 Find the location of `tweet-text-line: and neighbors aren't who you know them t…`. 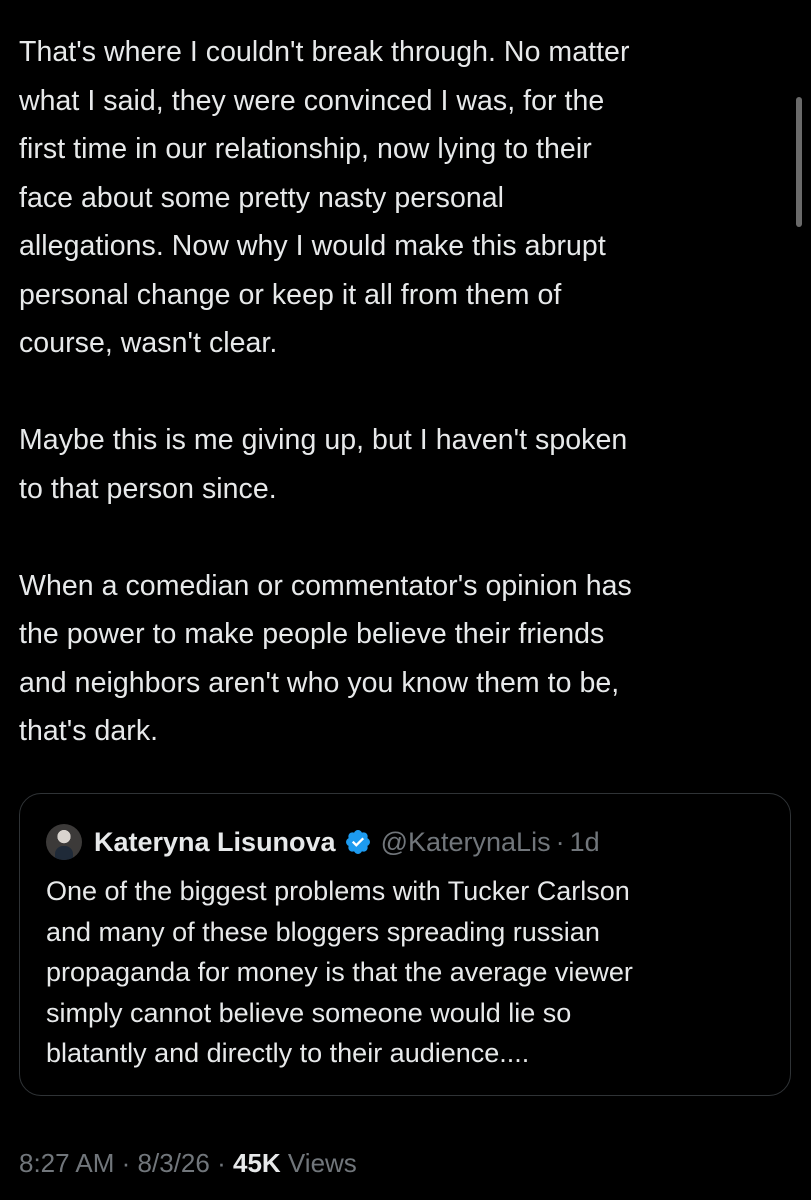

tweet-text-line: and neighbors aren't who you know them t… is located at coordinates (319, 682).